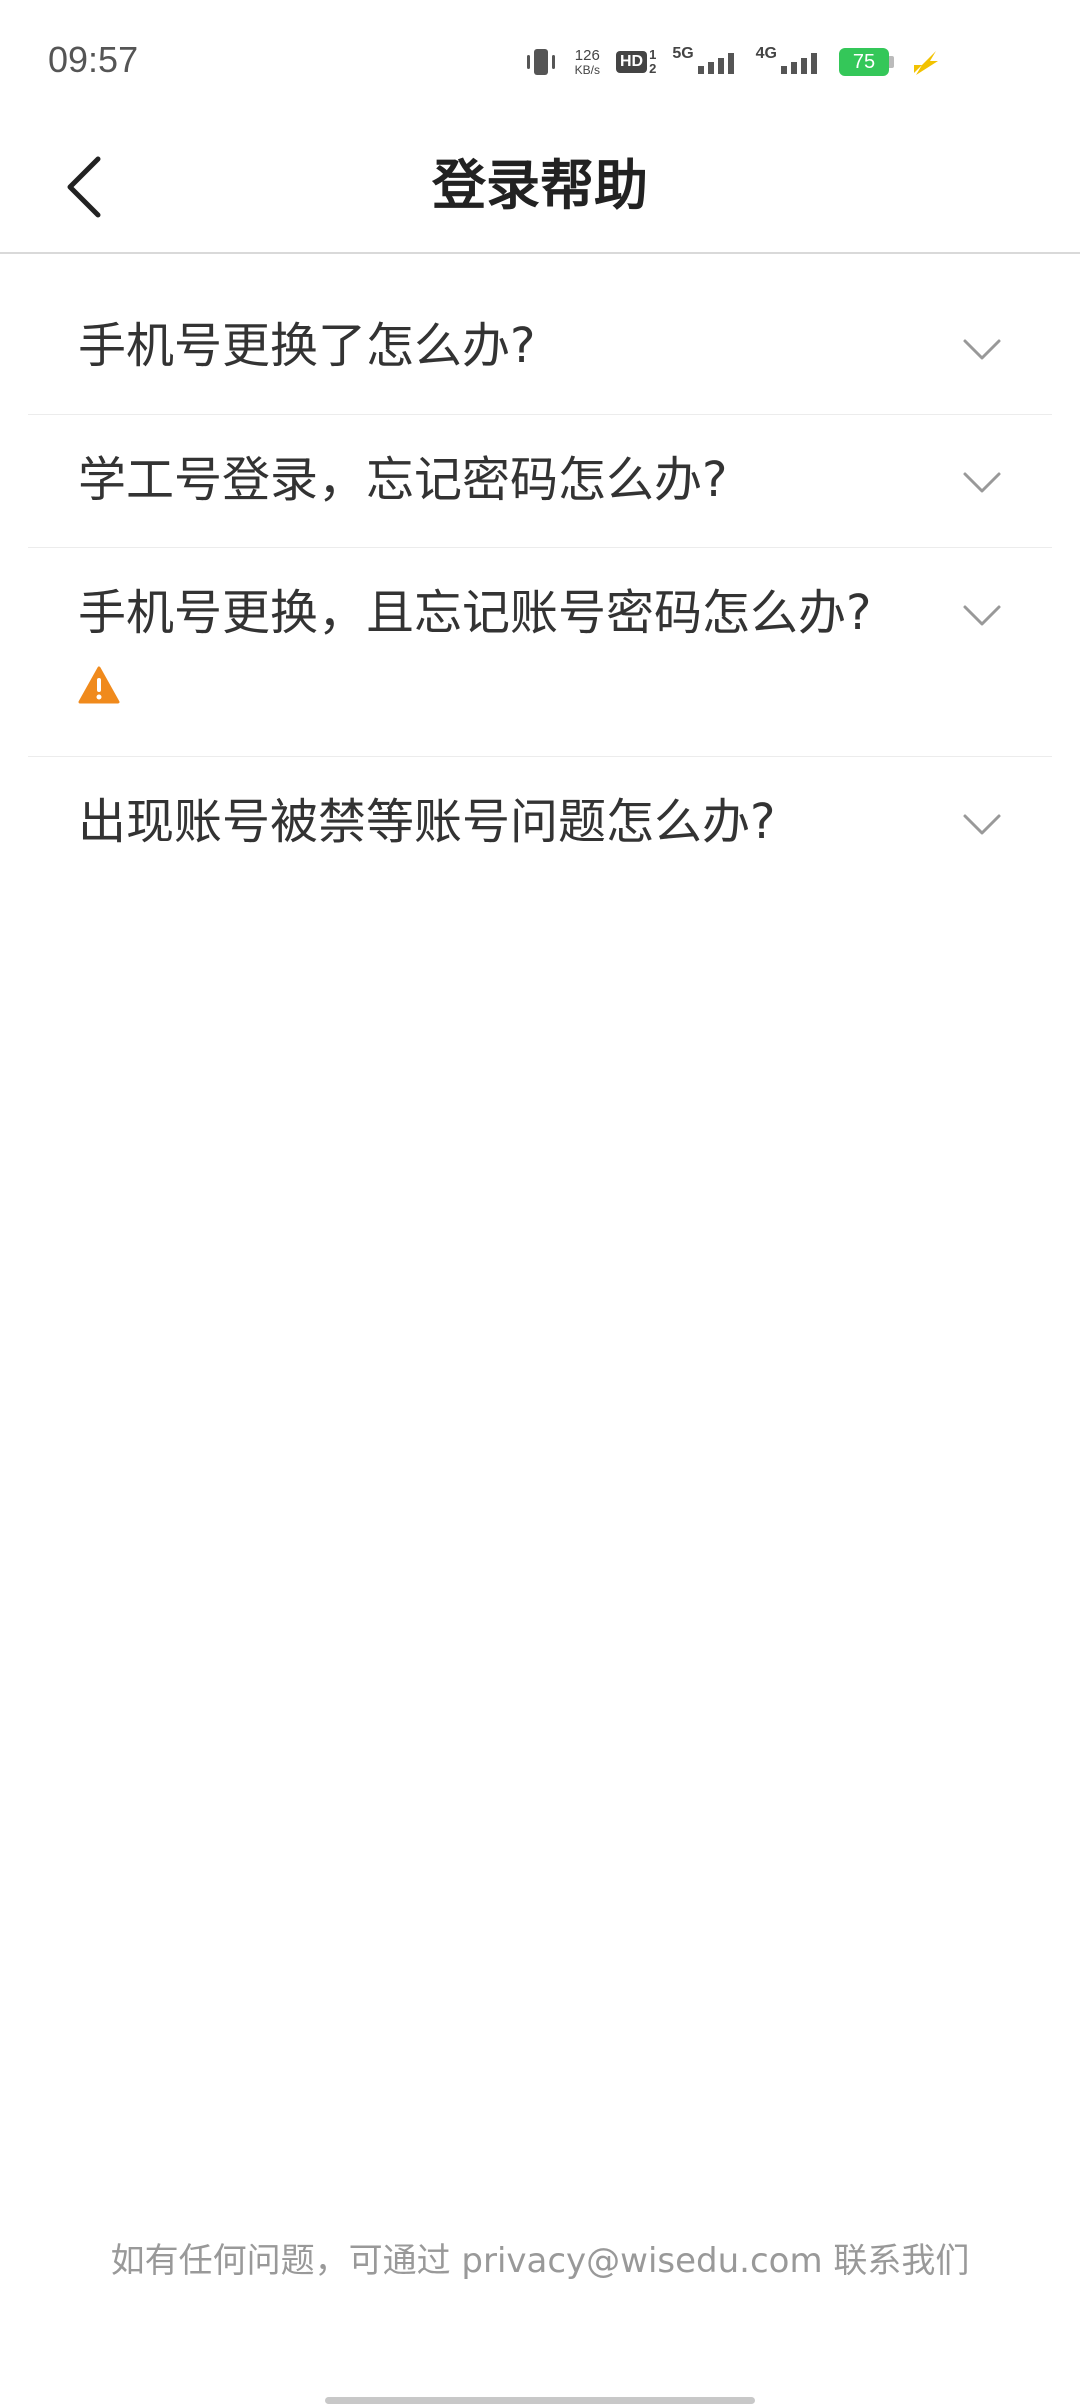 The height and width of the screenshot is (2408, 1080). I want to click on faq-item: 学工号登录，忘记密码怎么办?, so click(540, 481).